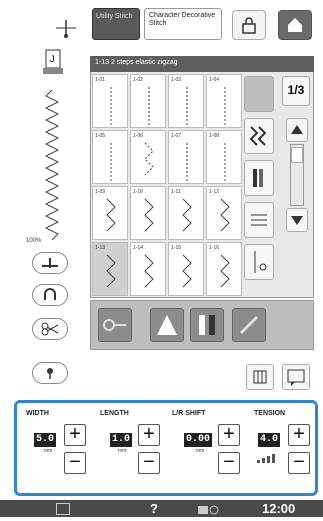  What do you see at coordinates (214, 80) in the screenshot?
I see `stitch-number: 1-04` at bounding box center [214, 80].